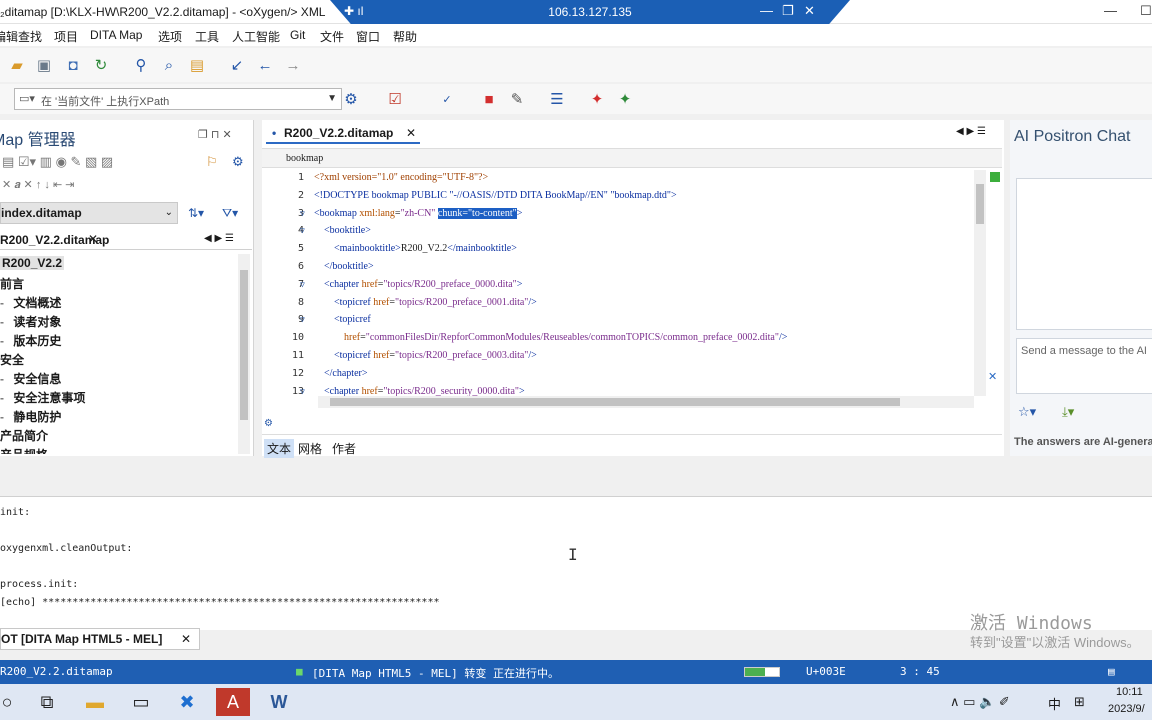 This screenshot has width=1152, height=720. I want to click on tree-node: 前言, so click(12, 283).